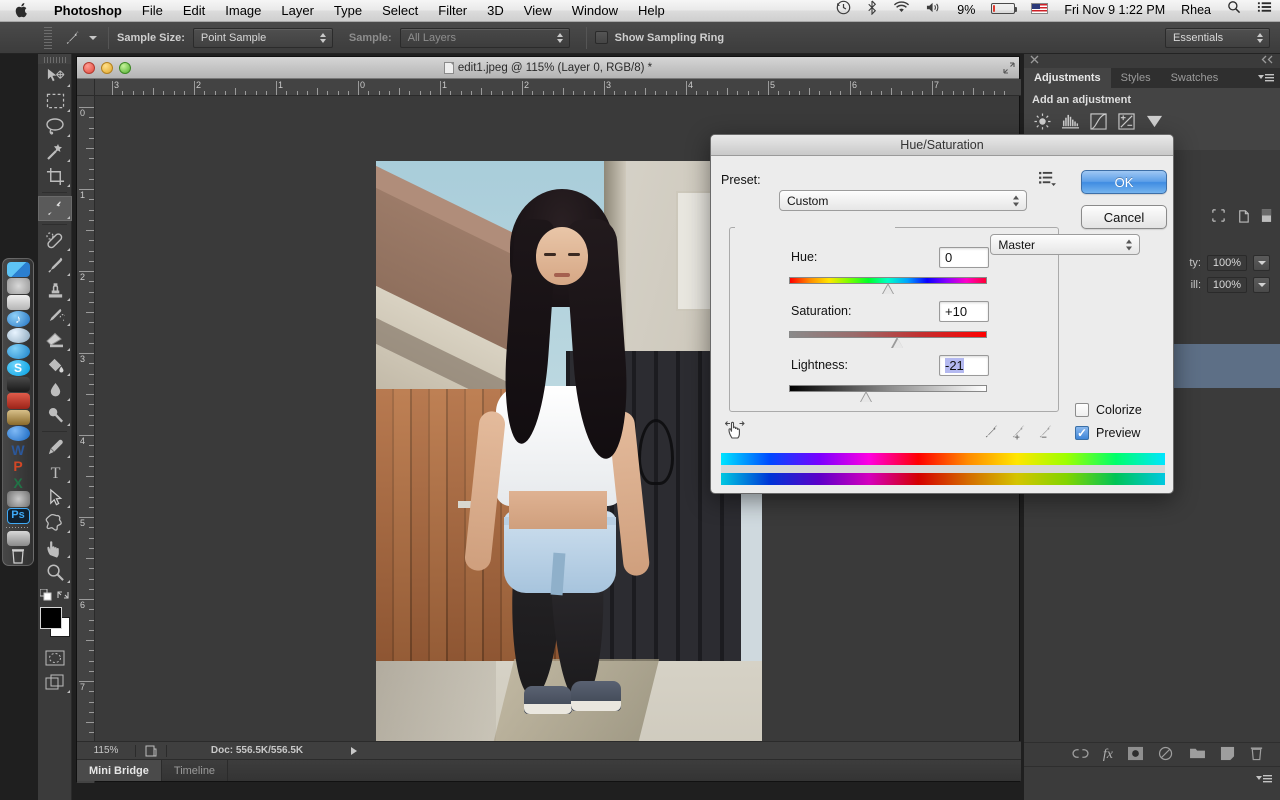  Describe the element at coordinates (1234, 11) in the screenshot. I see `search-icon` at that location.